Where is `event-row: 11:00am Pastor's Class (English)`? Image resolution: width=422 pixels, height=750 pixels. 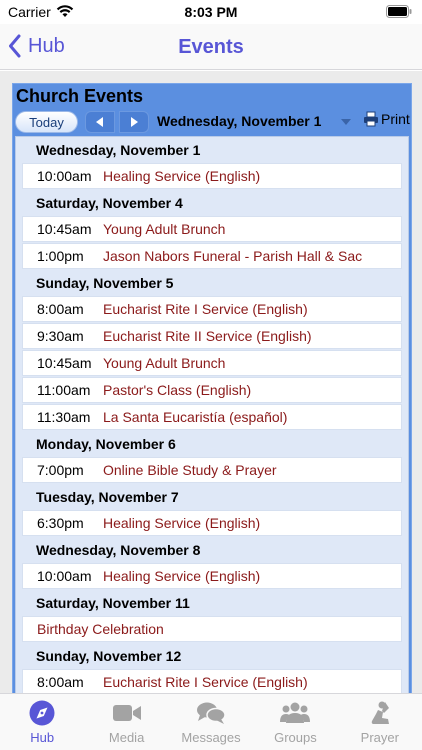 event-row: 11:00am Pastor's Class (English) is located at coordinates (212, 390).